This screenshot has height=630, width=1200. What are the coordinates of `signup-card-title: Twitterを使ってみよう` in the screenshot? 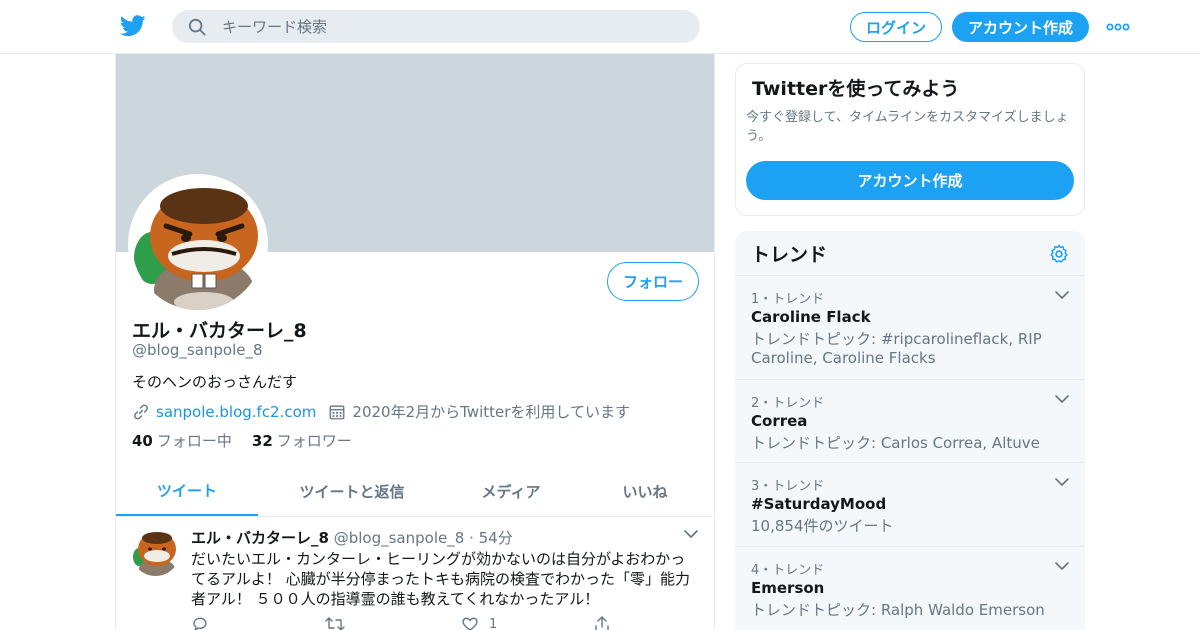 It's located at (856, 89).